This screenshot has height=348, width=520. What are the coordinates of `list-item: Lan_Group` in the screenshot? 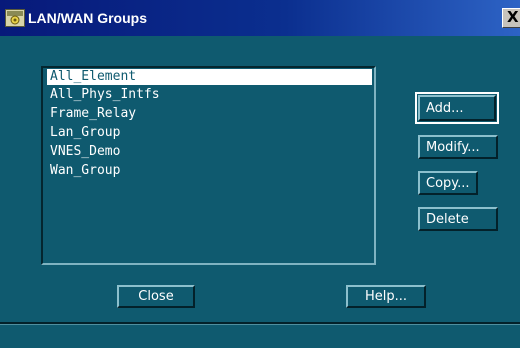 It's located at (209, 133).